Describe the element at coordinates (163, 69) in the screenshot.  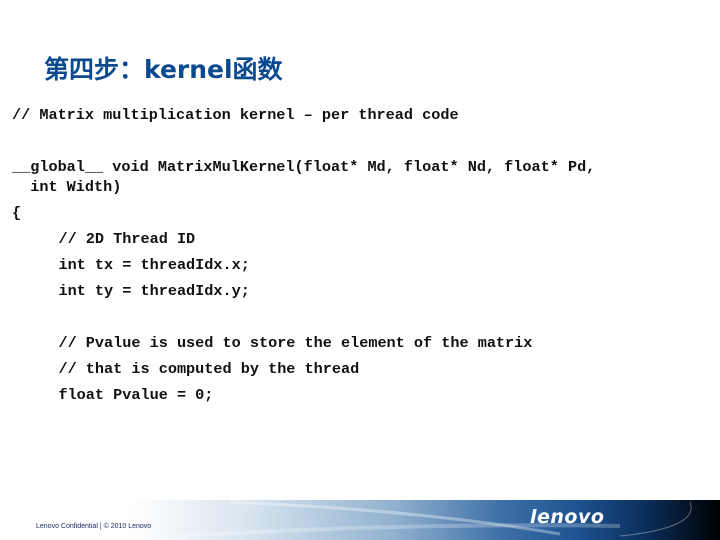
I see `slide-title: 第四步：kernel函数` at that location.